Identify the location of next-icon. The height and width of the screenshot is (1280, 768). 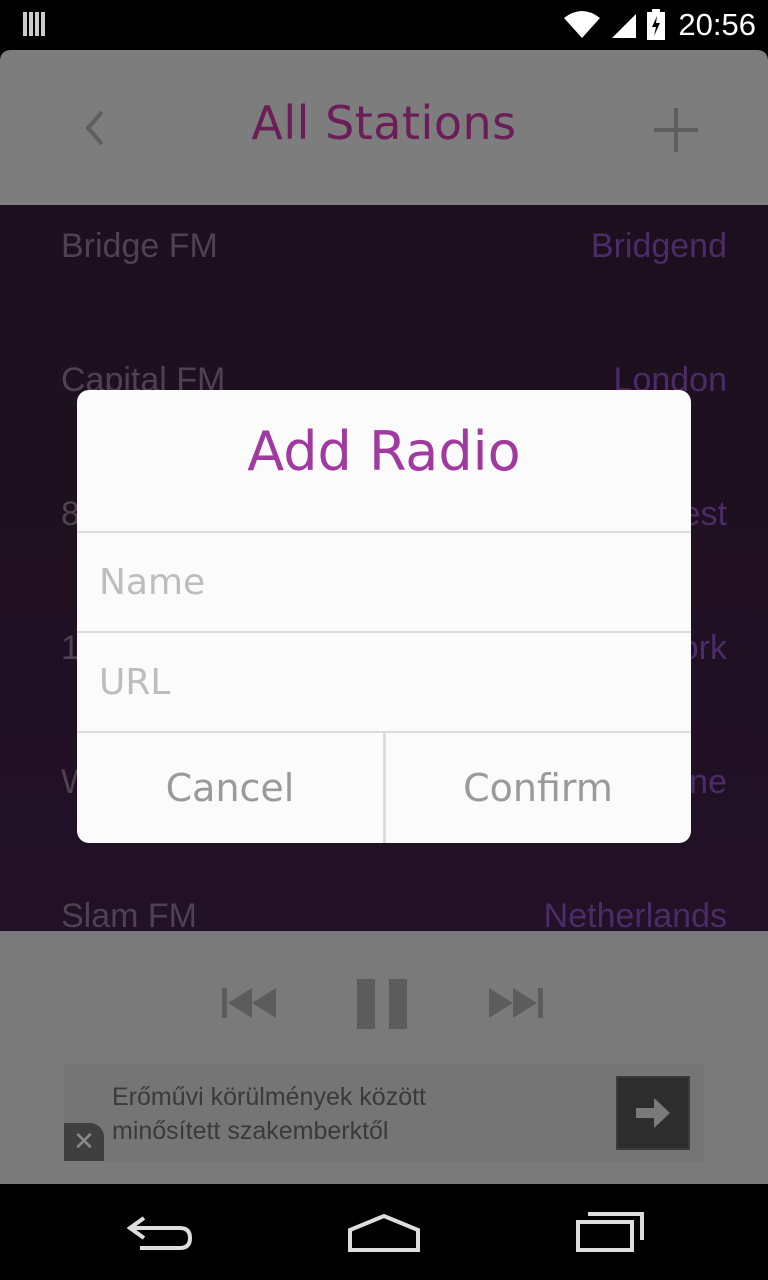
(515, 1003).